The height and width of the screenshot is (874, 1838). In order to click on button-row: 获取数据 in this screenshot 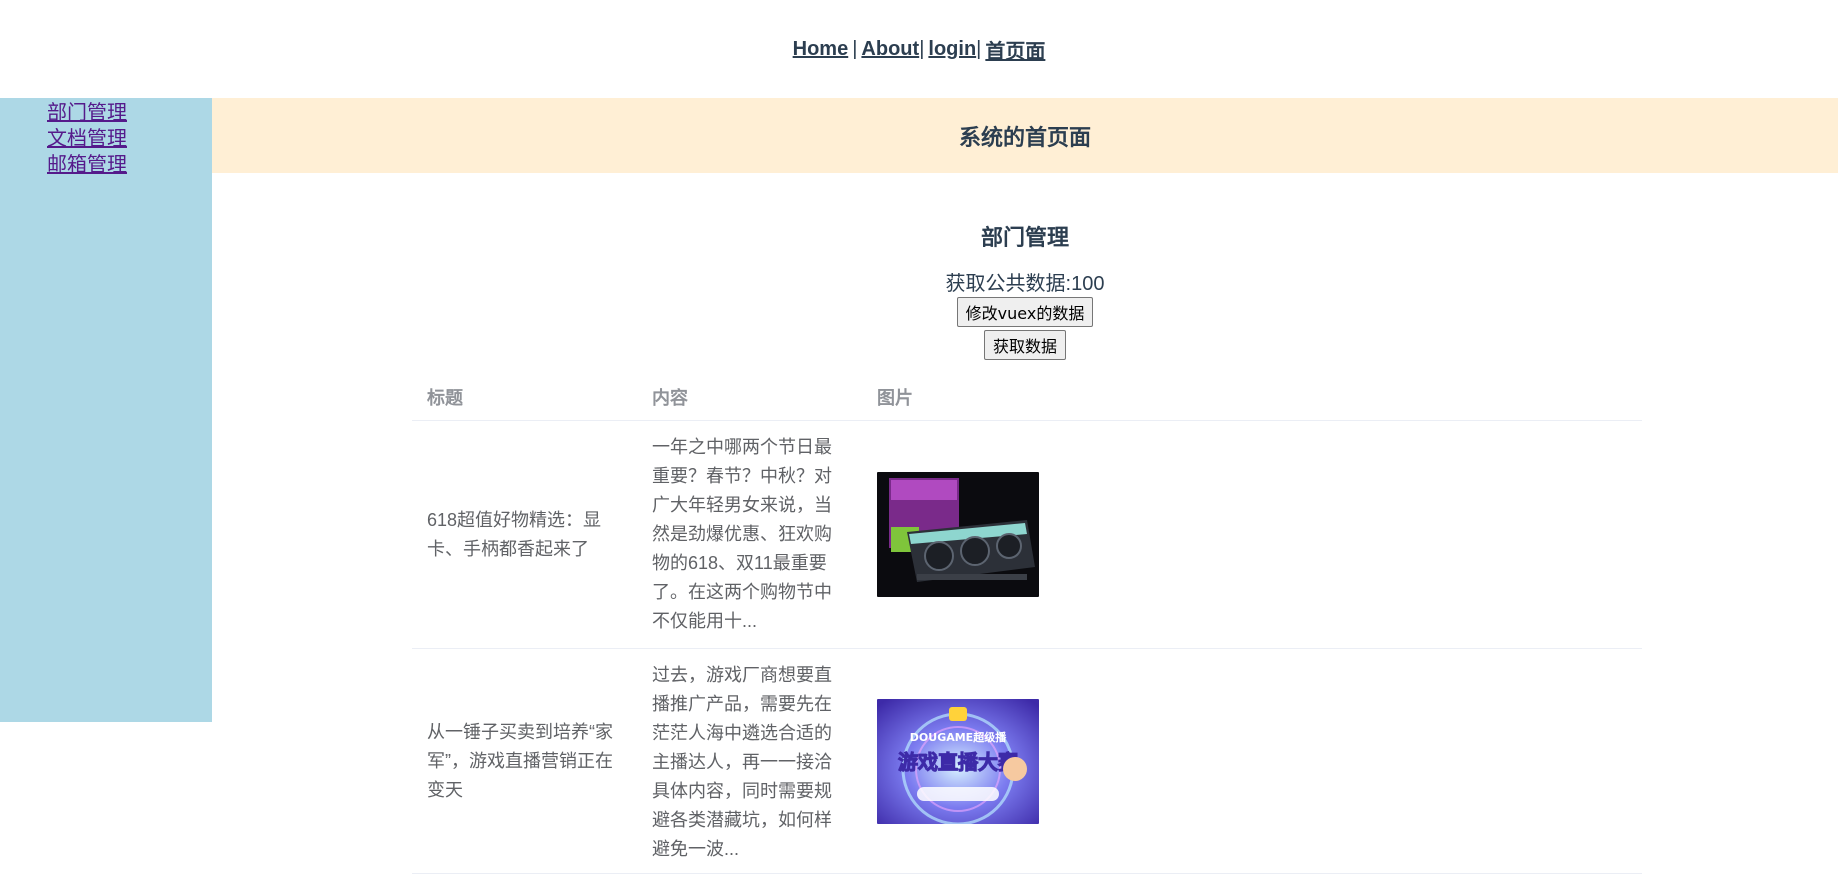, I will do `click(1025, 344)`.